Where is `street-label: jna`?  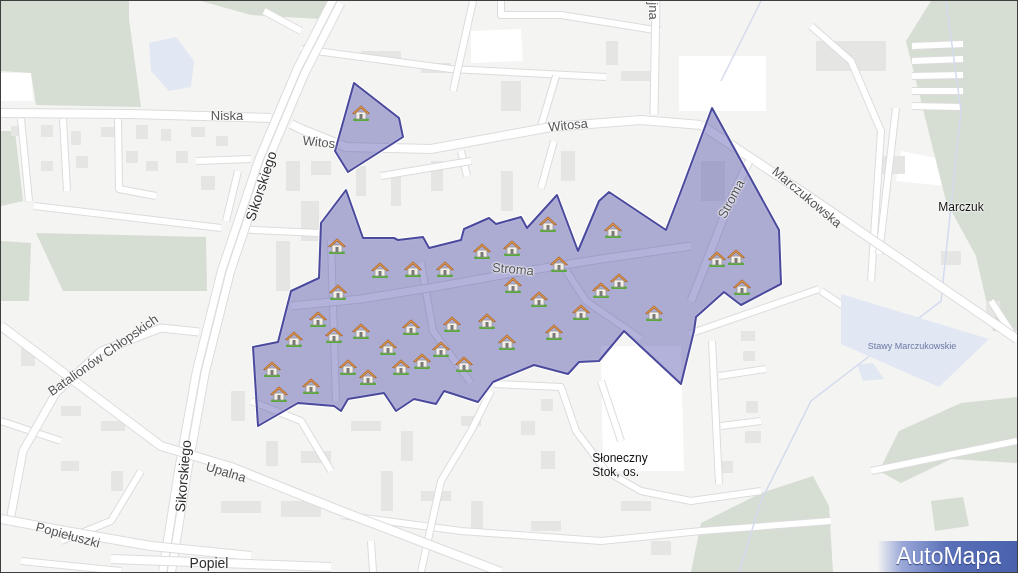 street-label: jna is located at coordinates (653, 11).